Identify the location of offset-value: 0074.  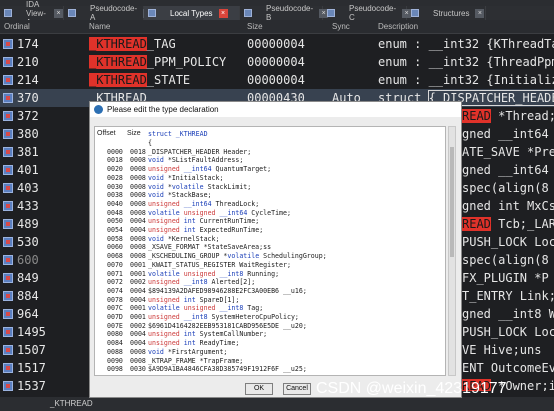
(115, 290).